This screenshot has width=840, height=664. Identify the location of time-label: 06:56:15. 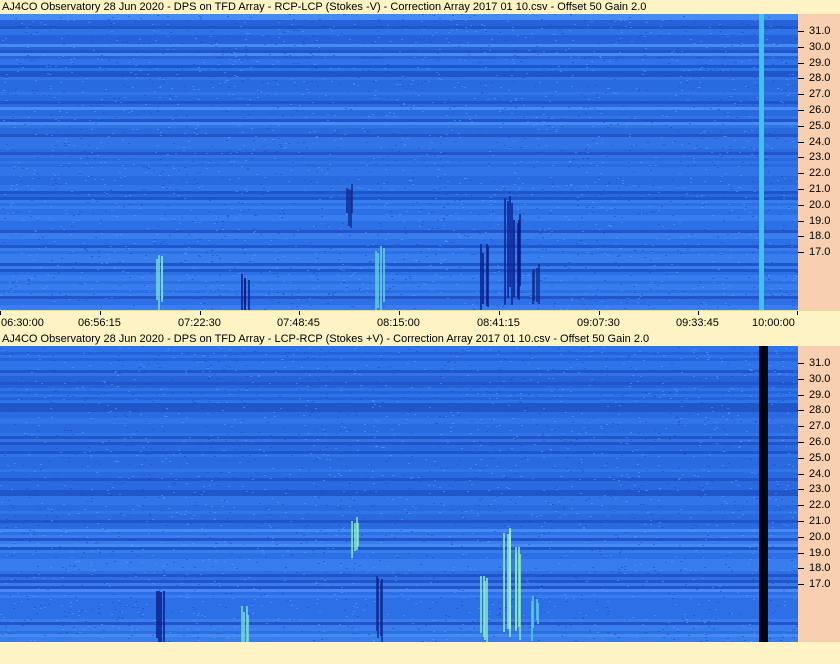
(99, 323).